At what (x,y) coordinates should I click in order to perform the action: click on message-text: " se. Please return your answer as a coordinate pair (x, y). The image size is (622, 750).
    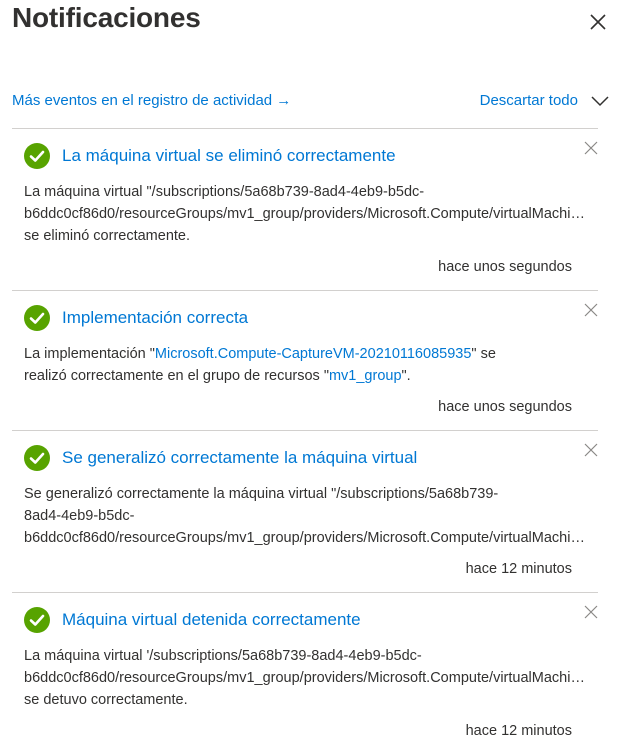
    Looking at the image, I should click on (483, 354).